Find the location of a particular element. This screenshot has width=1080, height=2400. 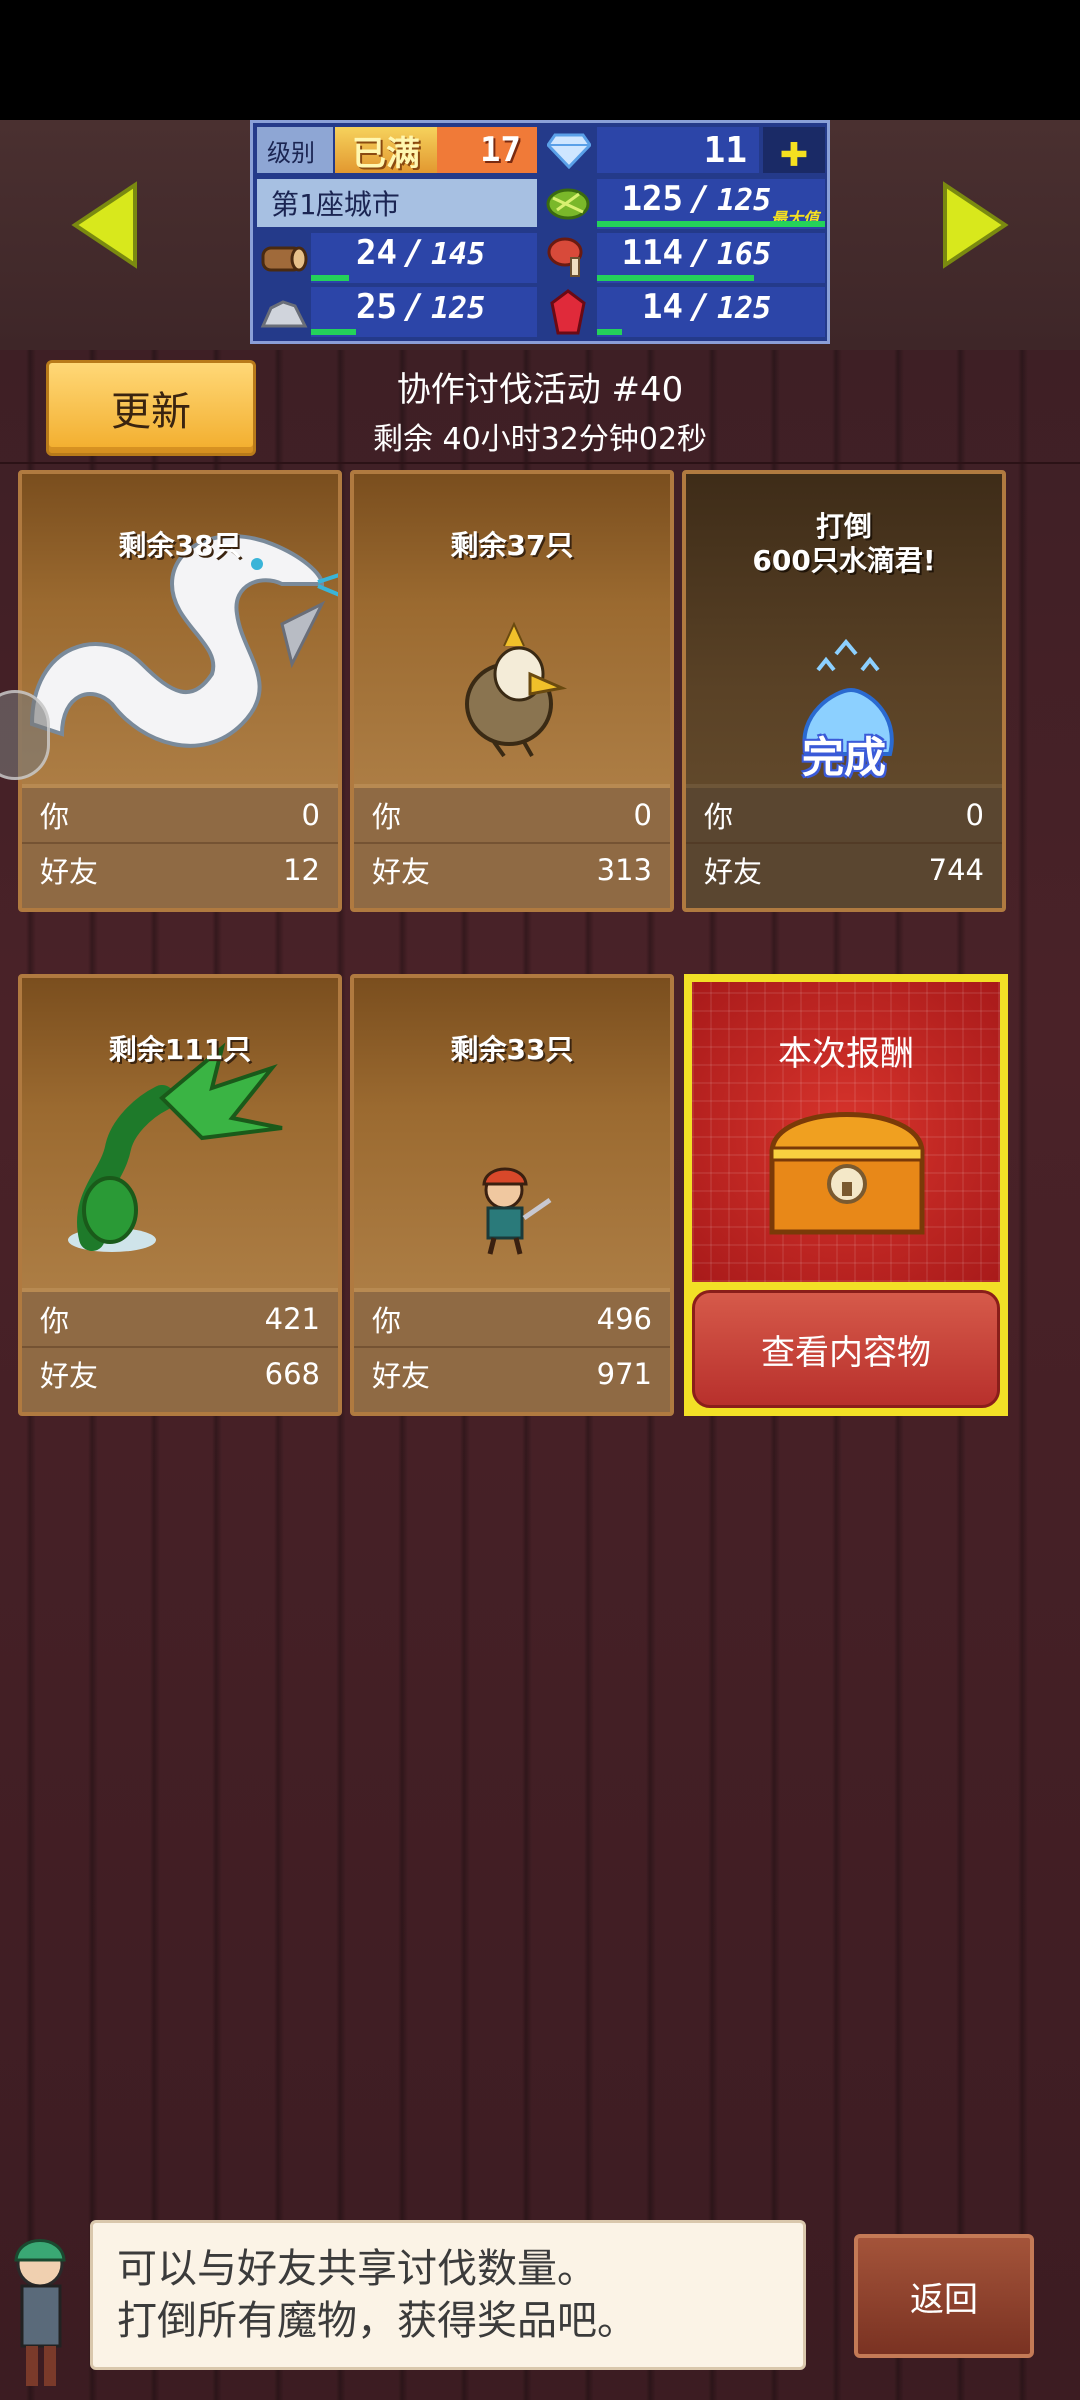

eagle-icon is located at coordinates (512, 629).